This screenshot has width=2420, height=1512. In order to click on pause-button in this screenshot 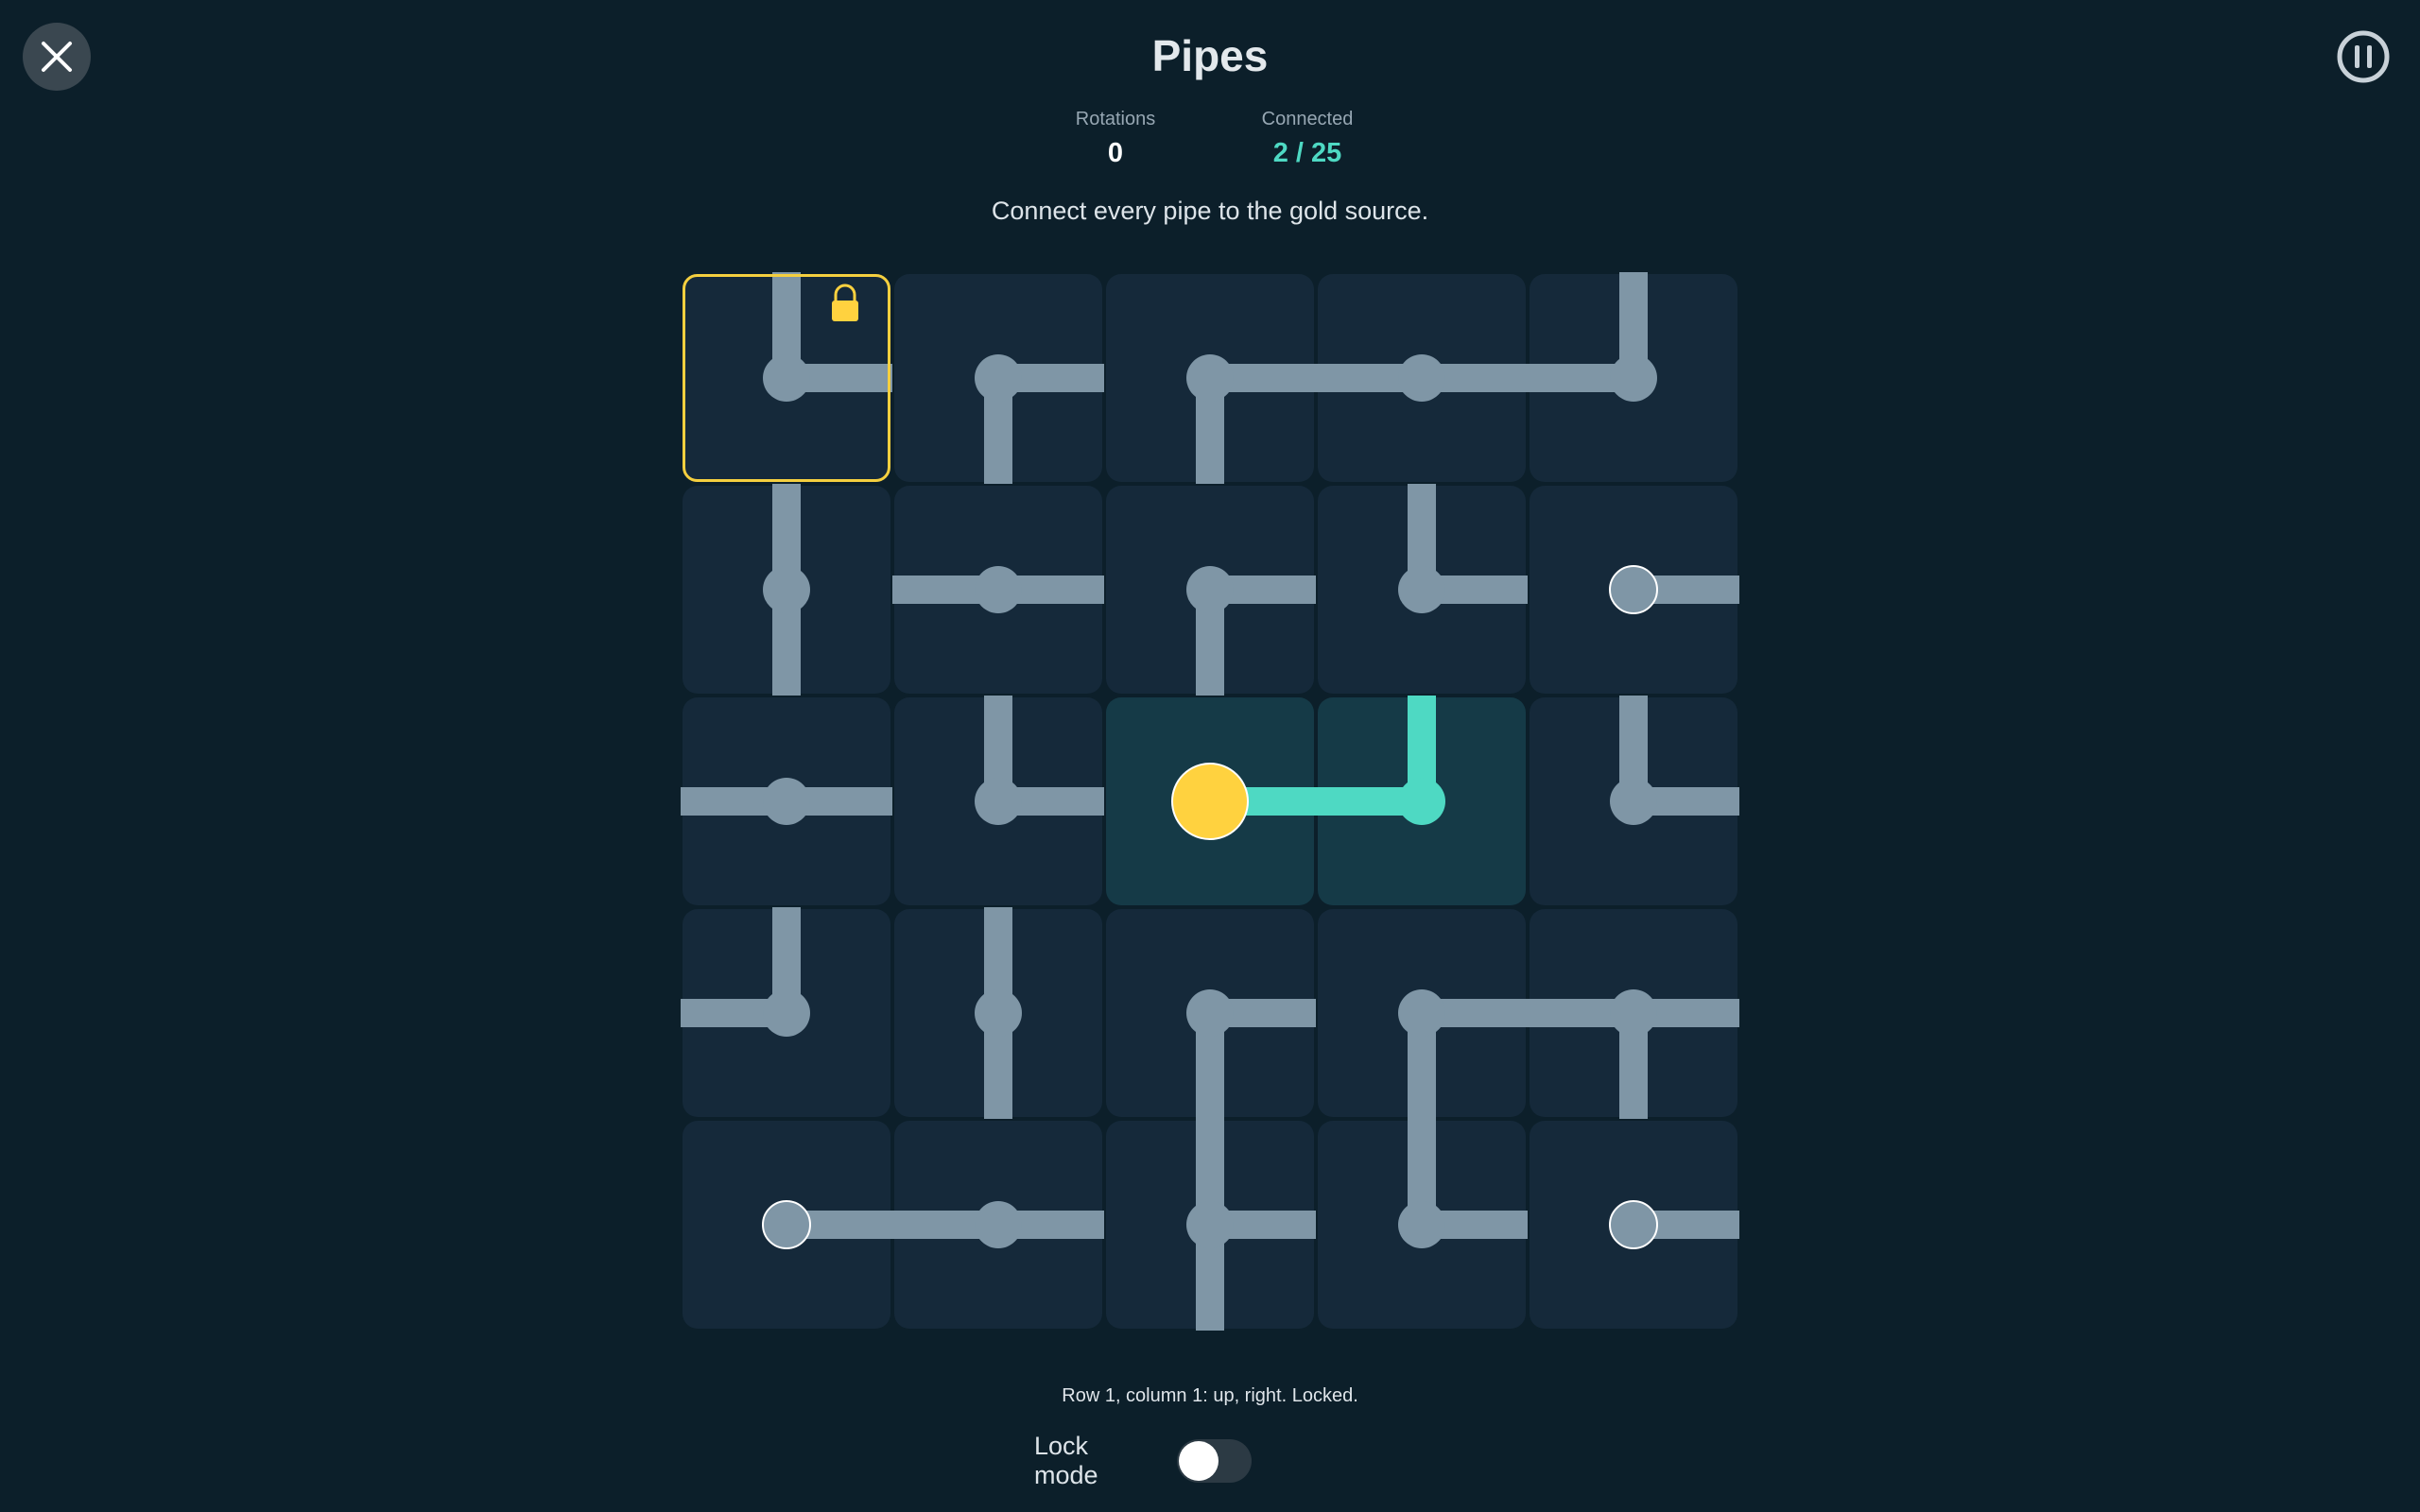, I will do `click(2363, 56)`.